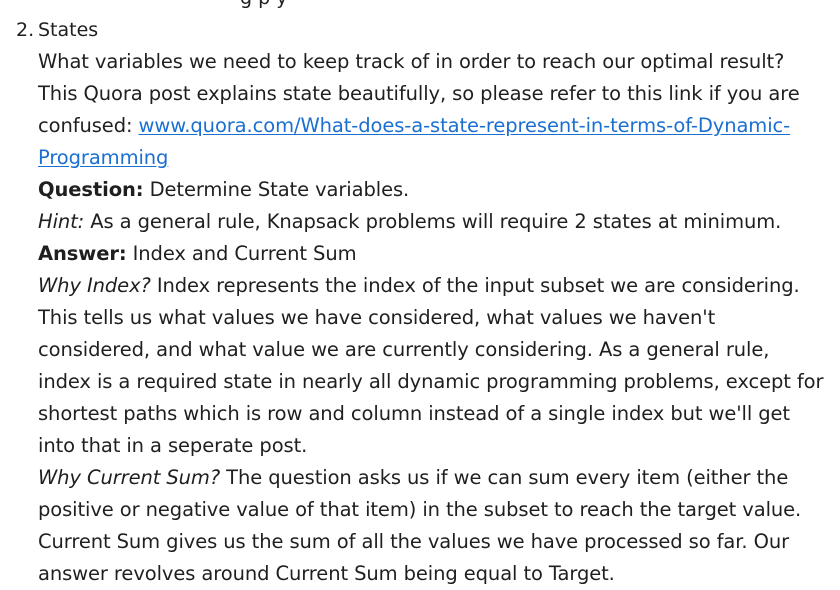  Describe the element at coordinates (25, 30) in the screenshot. I see `list-number: 2.` at that location.